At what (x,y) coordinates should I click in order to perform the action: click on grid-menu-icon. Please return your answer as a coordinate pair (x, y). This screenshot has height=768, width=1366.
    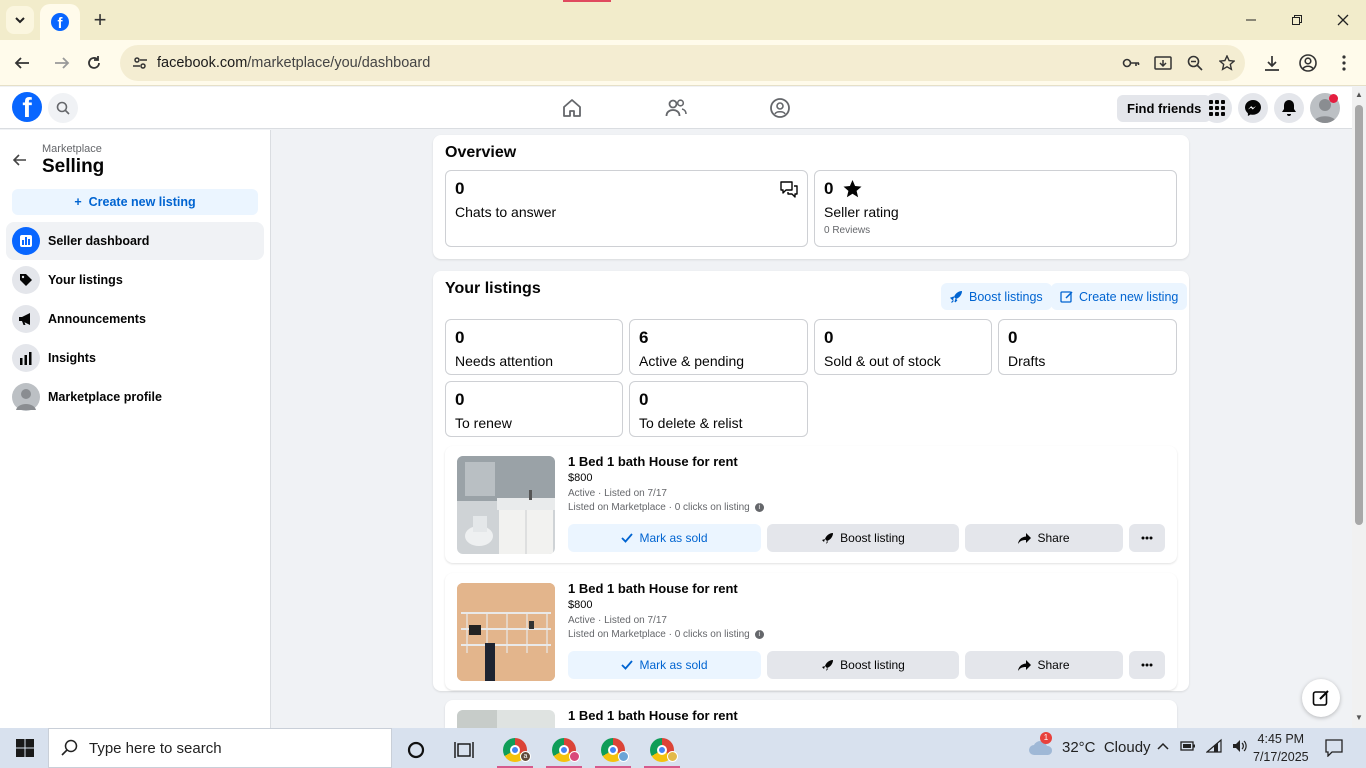
    Looking at the image, I should click on (1217, 108).